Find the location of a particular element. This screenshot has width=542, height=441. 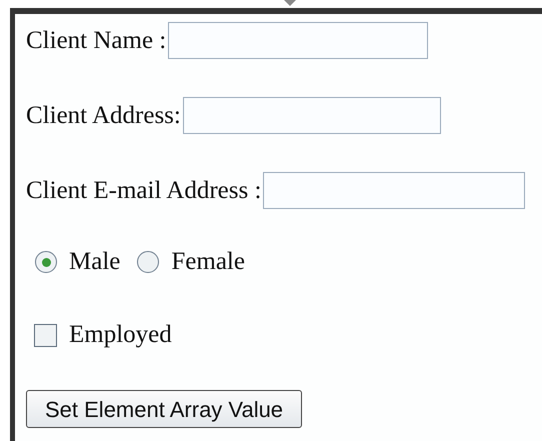

radio-label: Male is located at coordinates (94, 262).